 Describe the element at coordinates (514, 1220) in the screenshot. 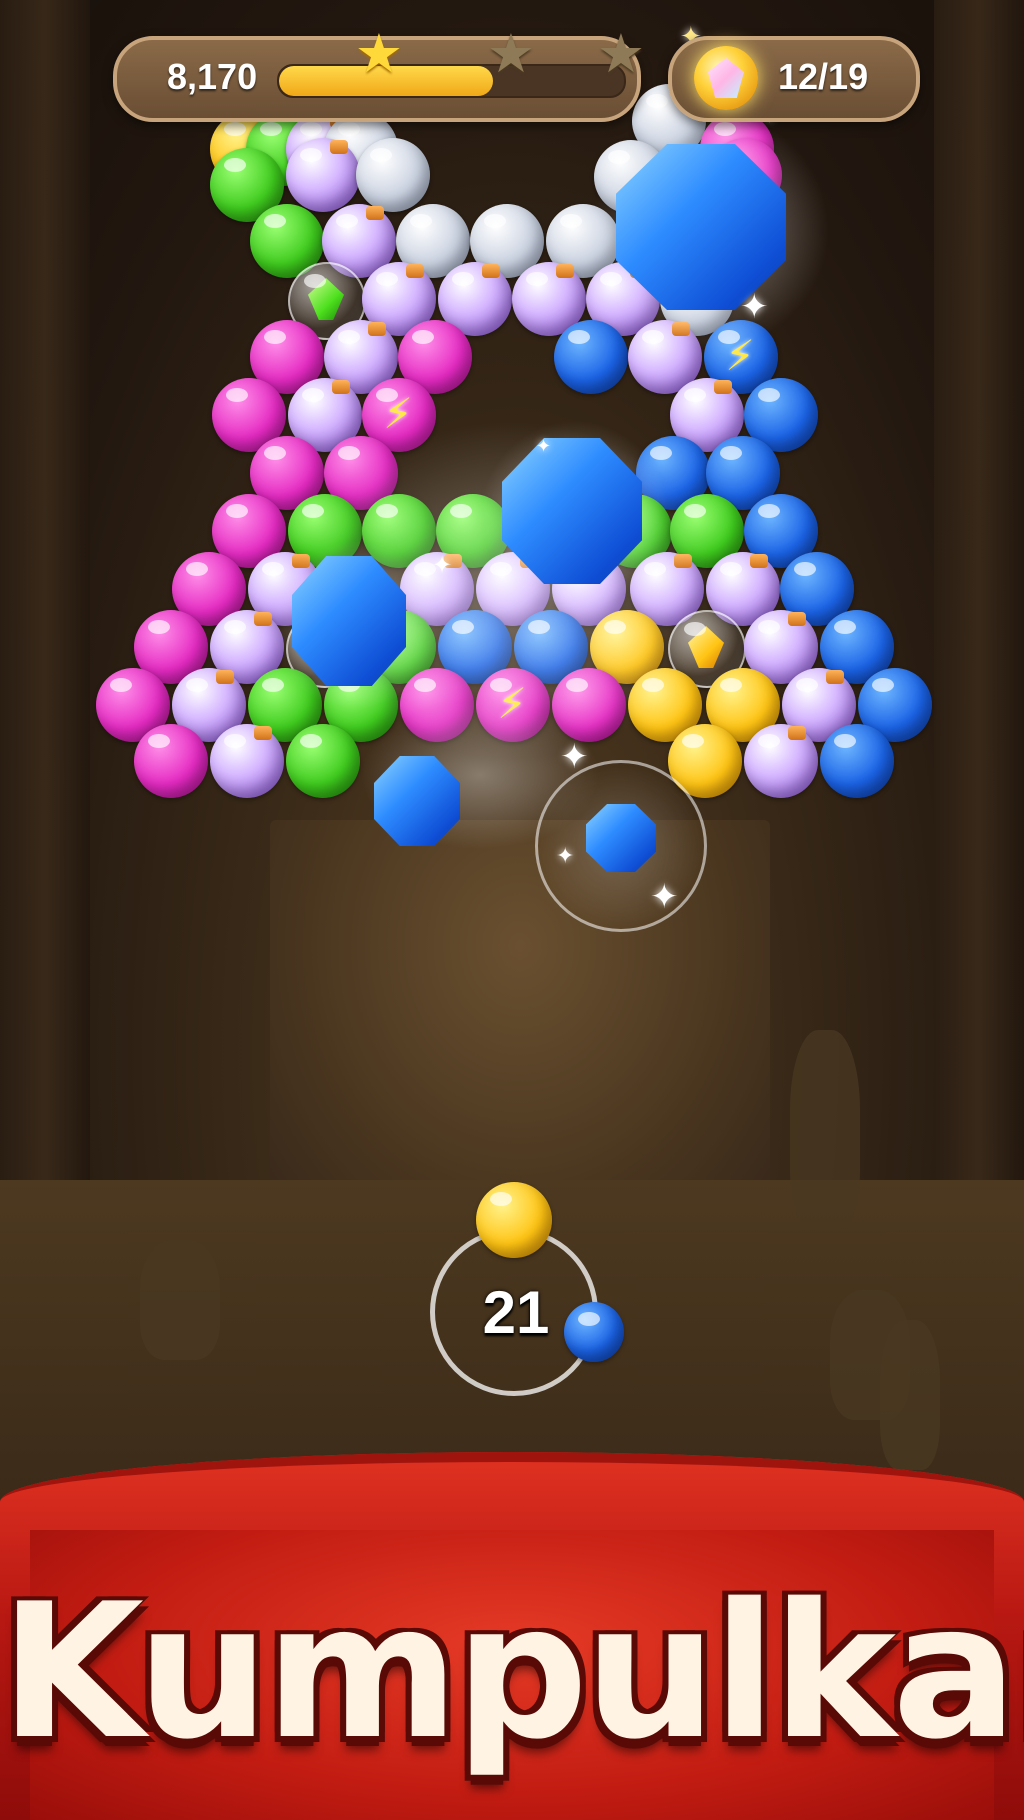

I see `current-ball` at that location.